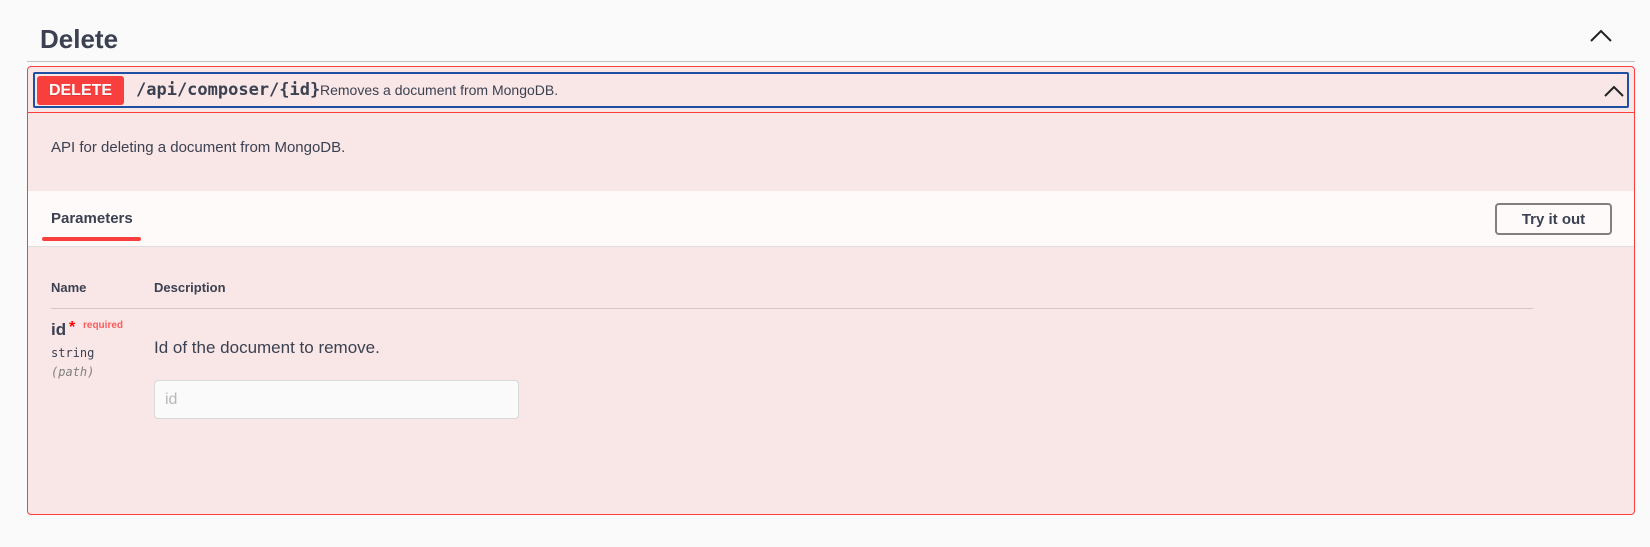 The width and height of the screenshot is (1650, 547). I want to click on operation-summary-text: Removes a document from MongoDB., so click(439, 90).